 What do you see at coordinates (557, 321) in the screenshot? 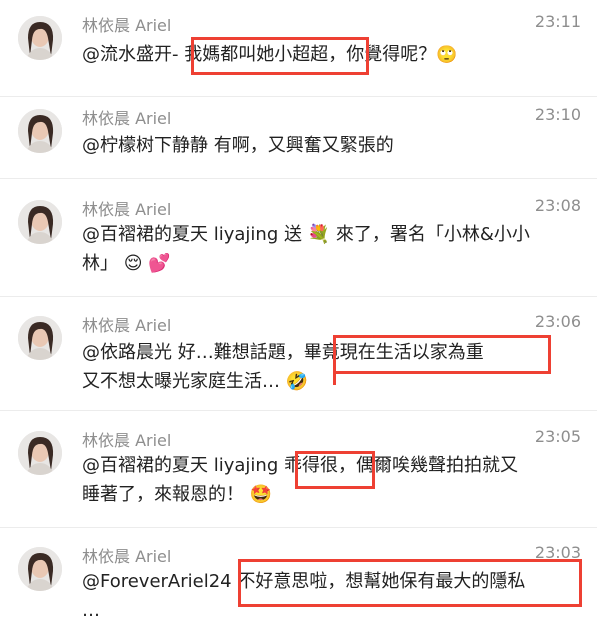
I see `comment-time: 23:06` at bounding box center [557, 321].